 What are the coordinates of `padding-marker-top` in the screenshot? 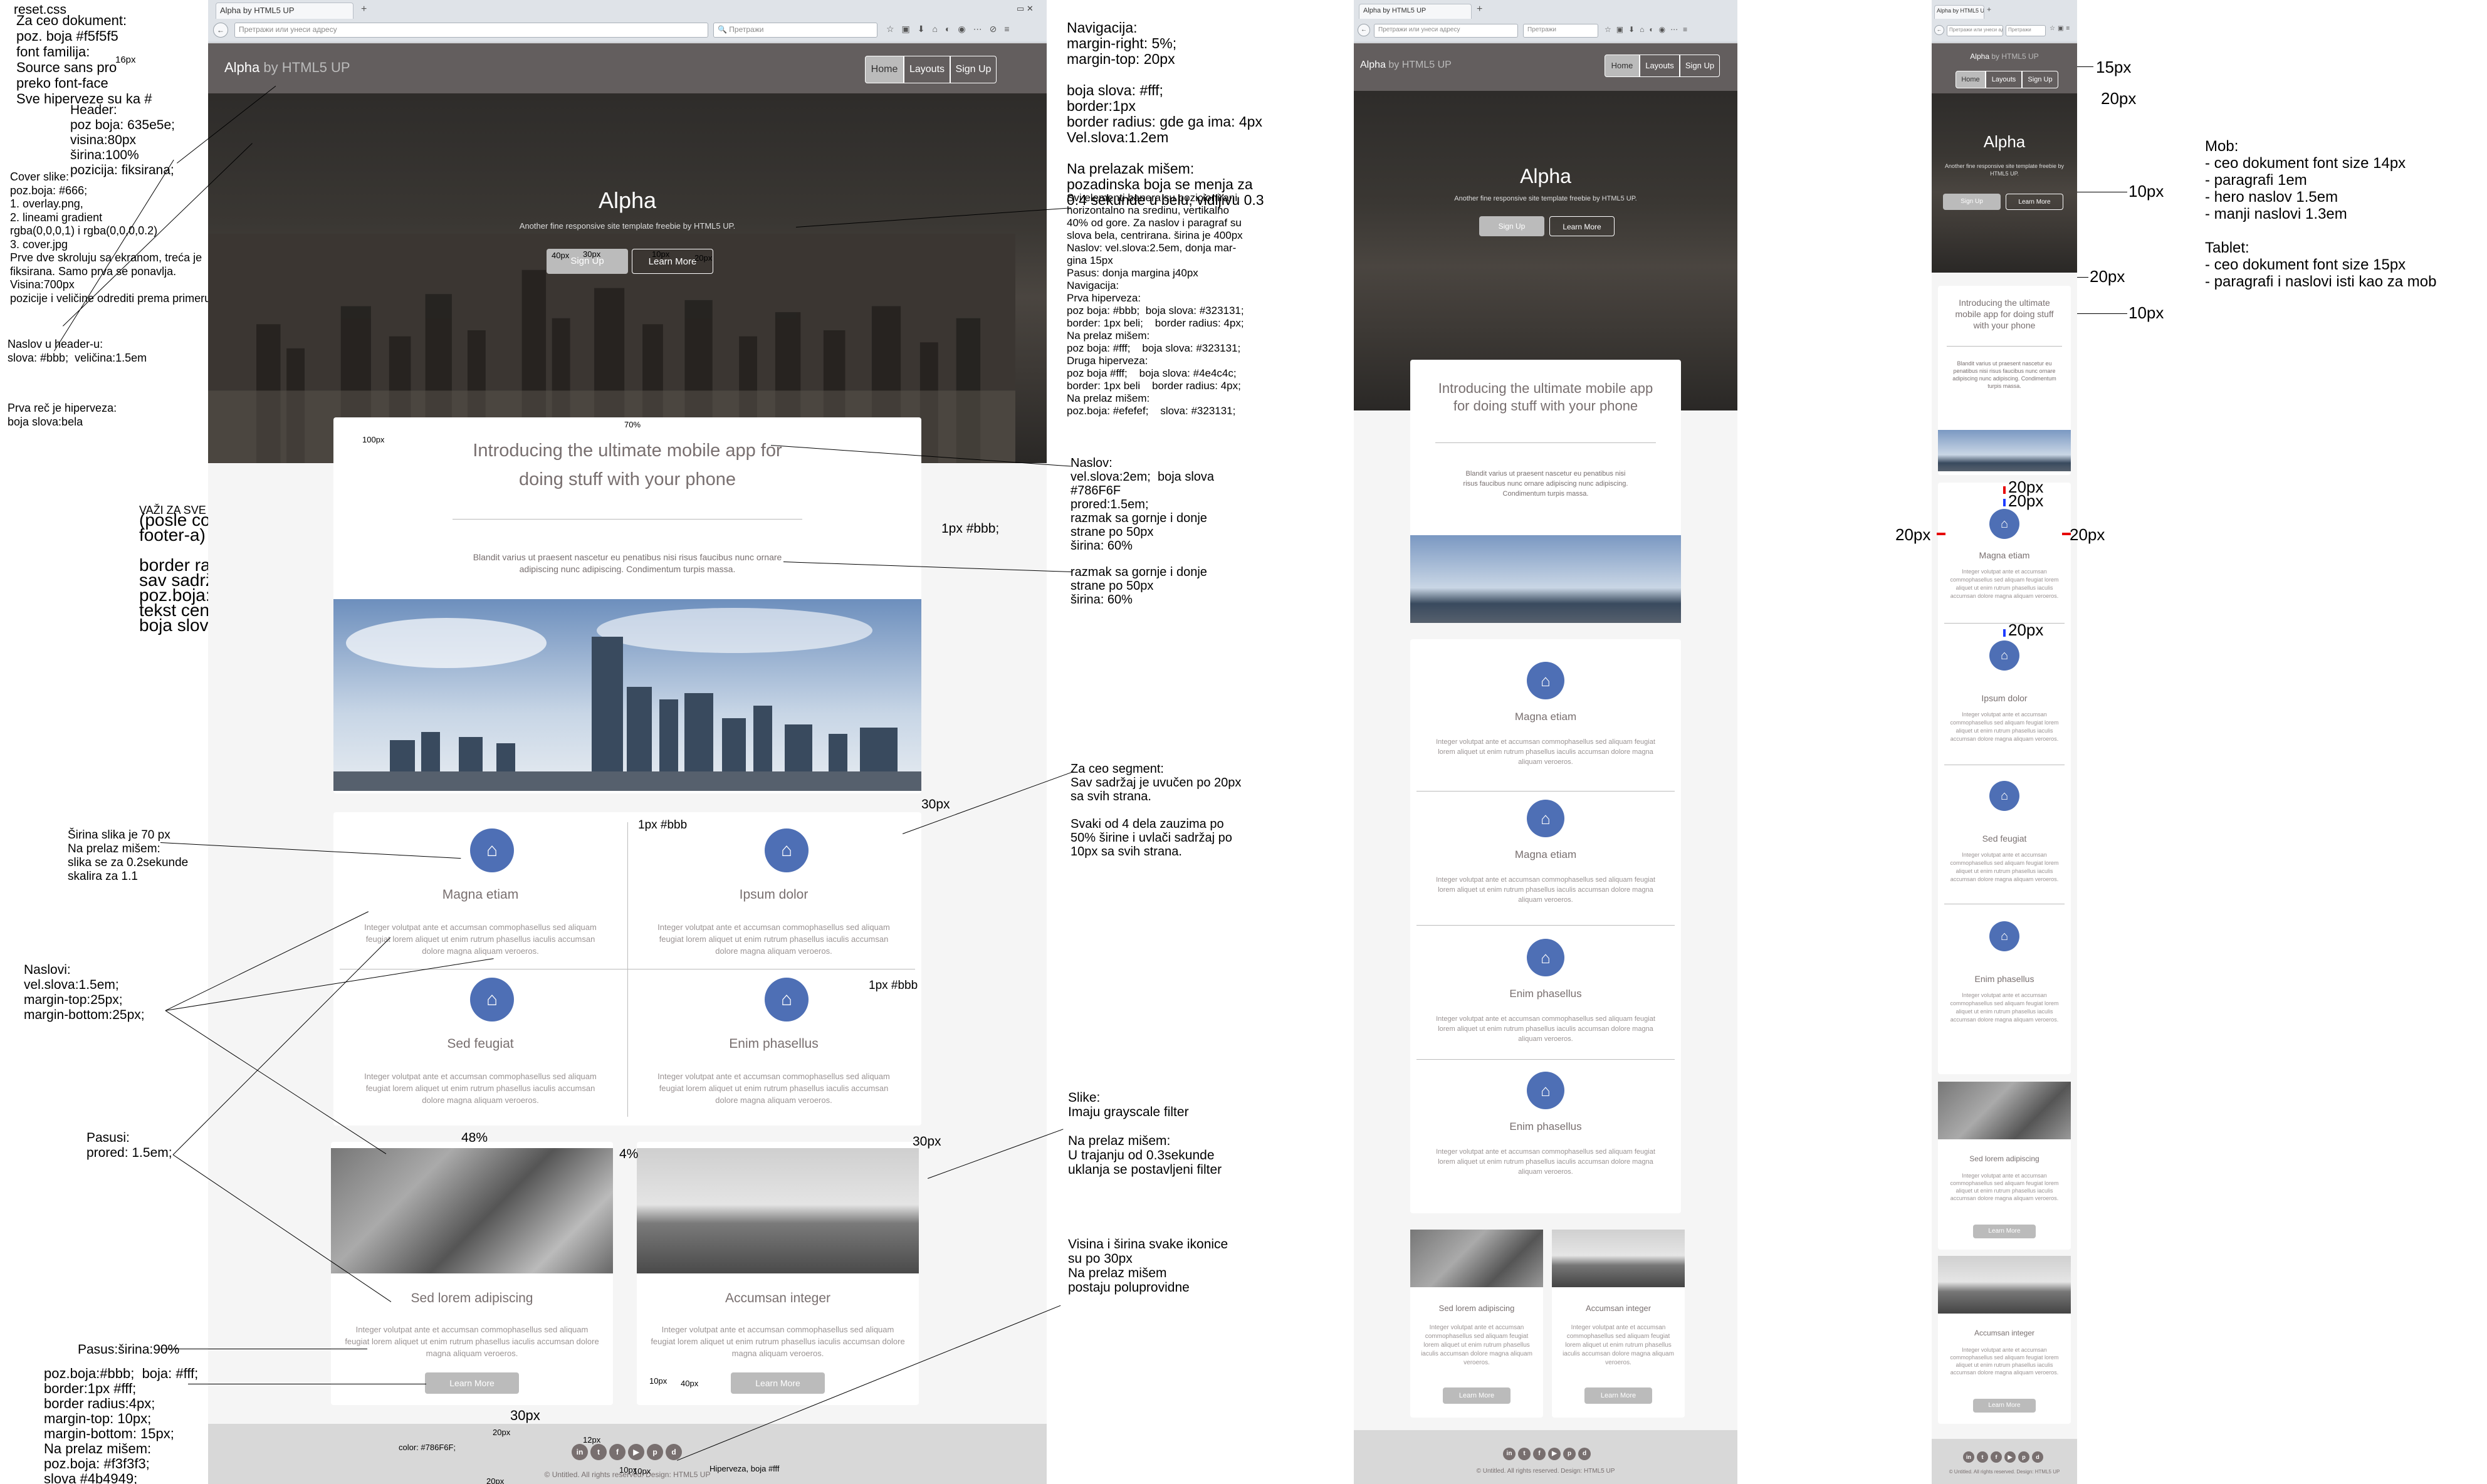 It's located at (2004, 502).